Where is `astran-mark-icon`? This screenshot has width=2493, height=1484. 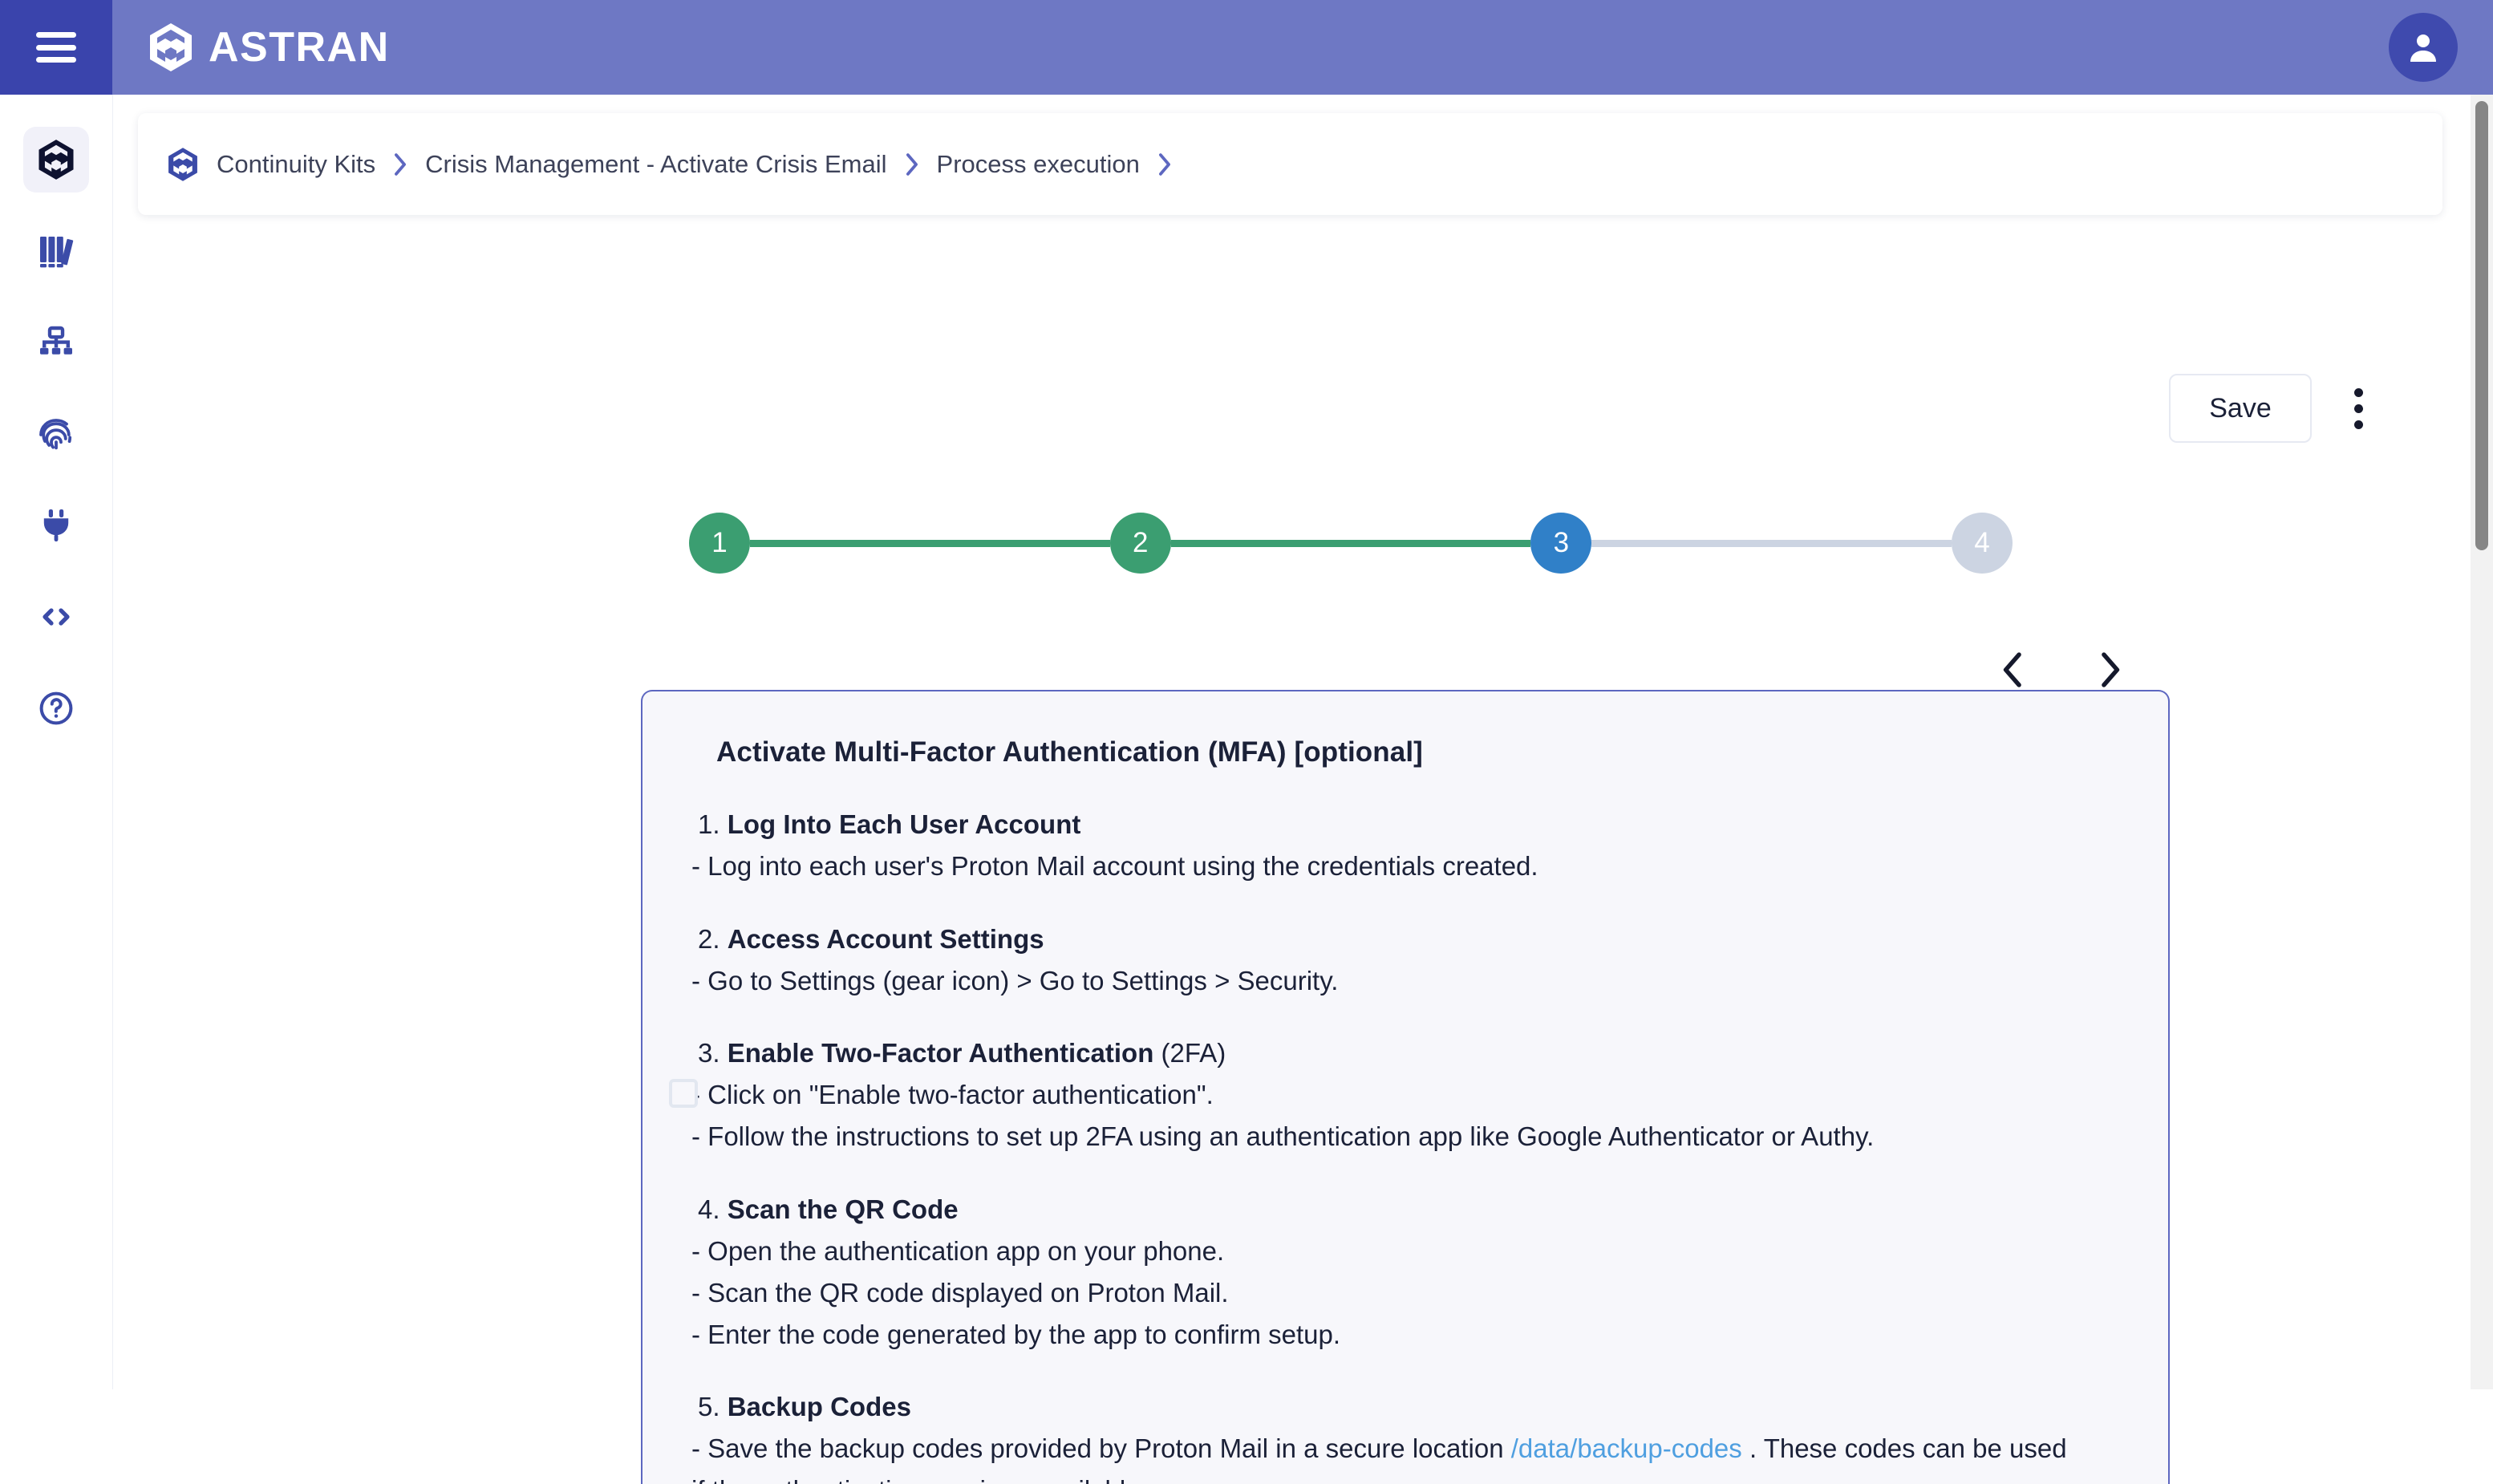 astran-mark-icon is located at coordinates (182, 164).